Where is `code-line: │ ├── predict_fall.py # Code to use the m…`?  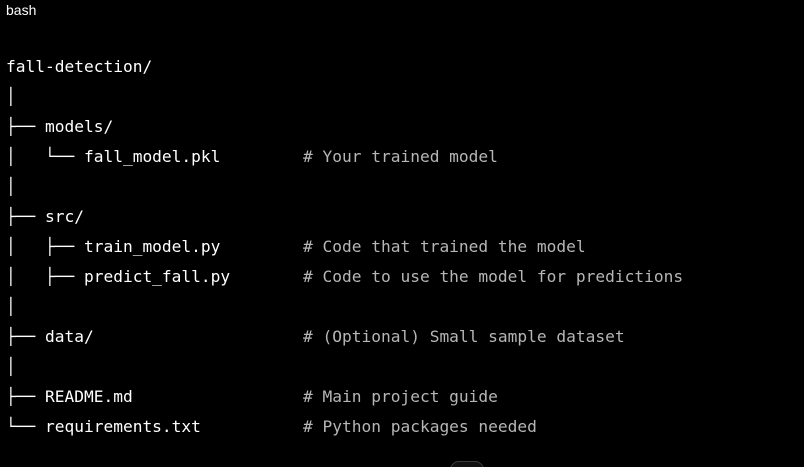
code-line: │ ├── predict_fall.py # Code to use the m… is located at coordinates (344, 277).